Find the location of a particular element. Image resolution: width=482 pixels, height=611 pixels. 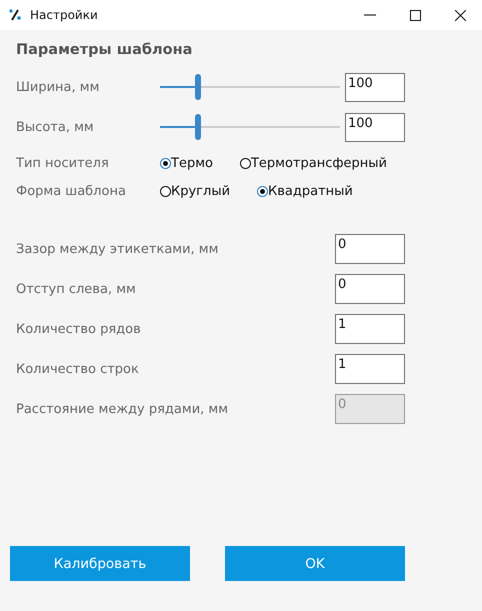

field-label: Количество рядов is located at coordinates (78, 329).